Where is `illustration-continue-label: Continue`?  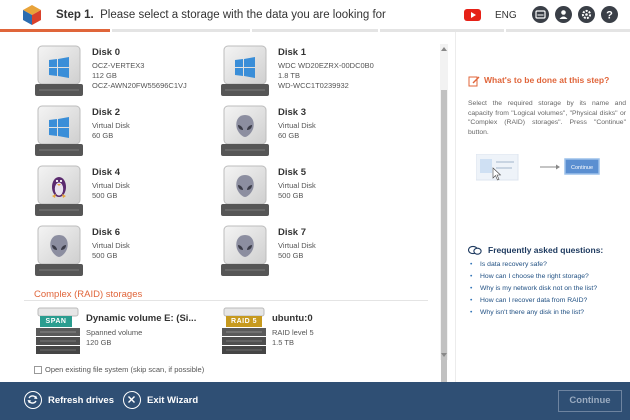 illustration-continue-label: Continue is located at coordinates (582, 168).